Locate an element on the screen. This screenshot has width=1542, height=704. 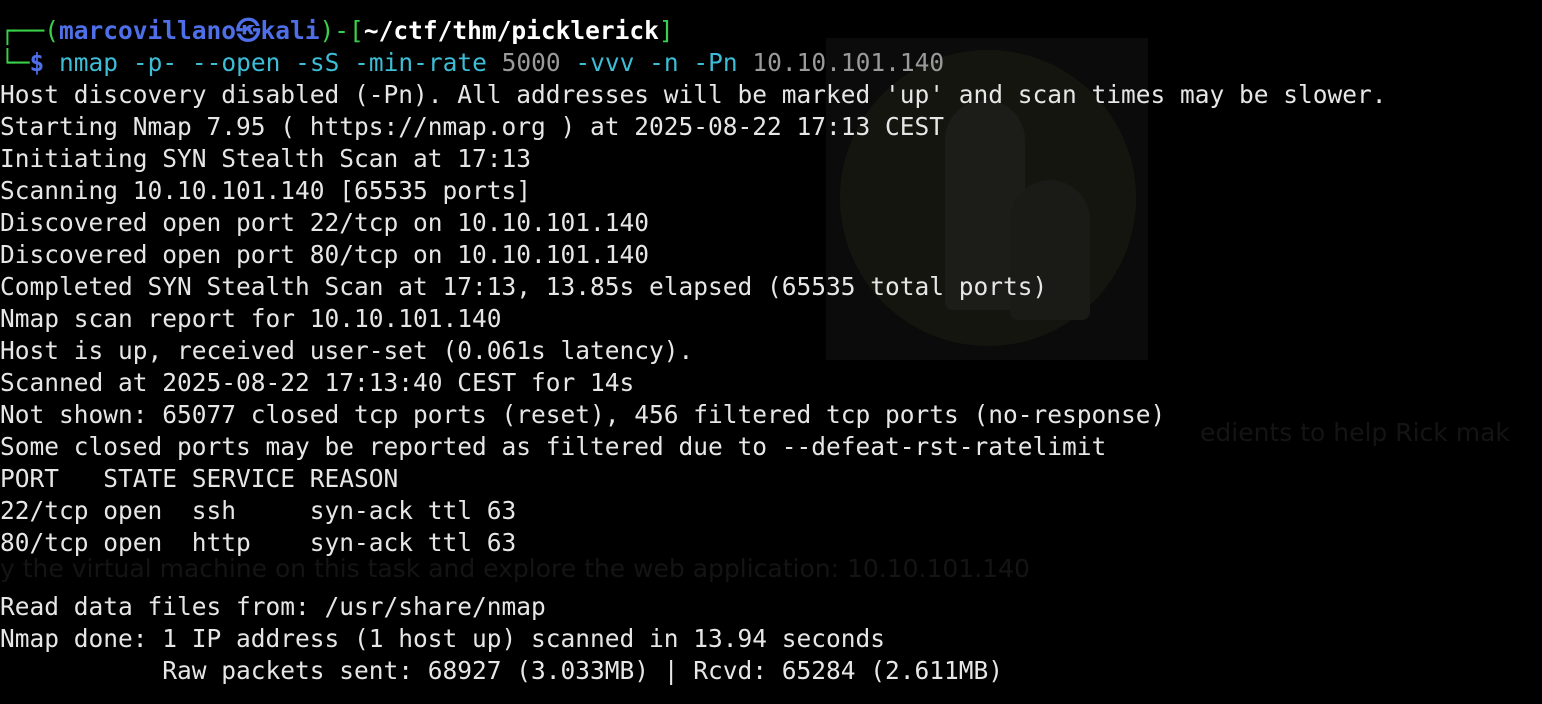
prompt-close-bracket: ] is located at coordinates (666, 30).